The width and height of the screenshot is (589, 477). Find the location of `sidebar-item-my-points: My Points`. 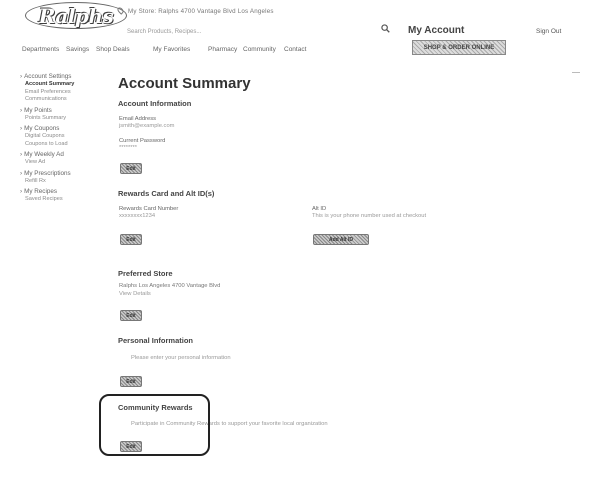

sidebar-item-my-points: My Points is located at coordinates (67, 111).